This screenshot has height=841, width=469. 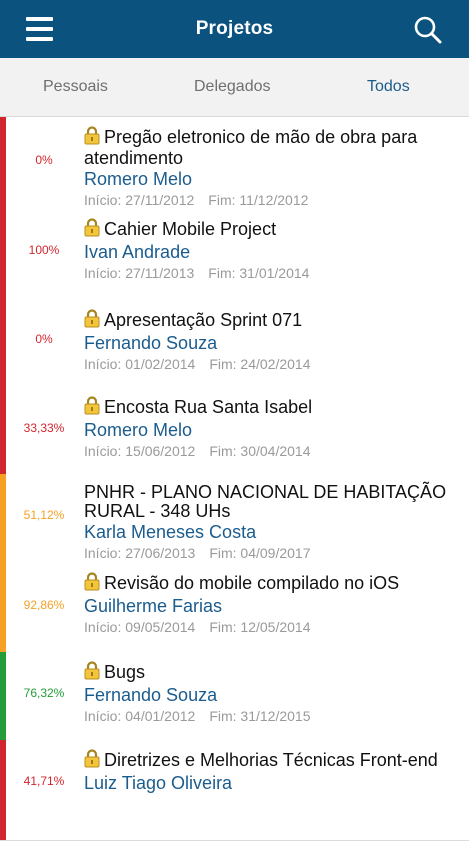 I want to click on progress-percent: 51,12%, so click(x=44, y=515).